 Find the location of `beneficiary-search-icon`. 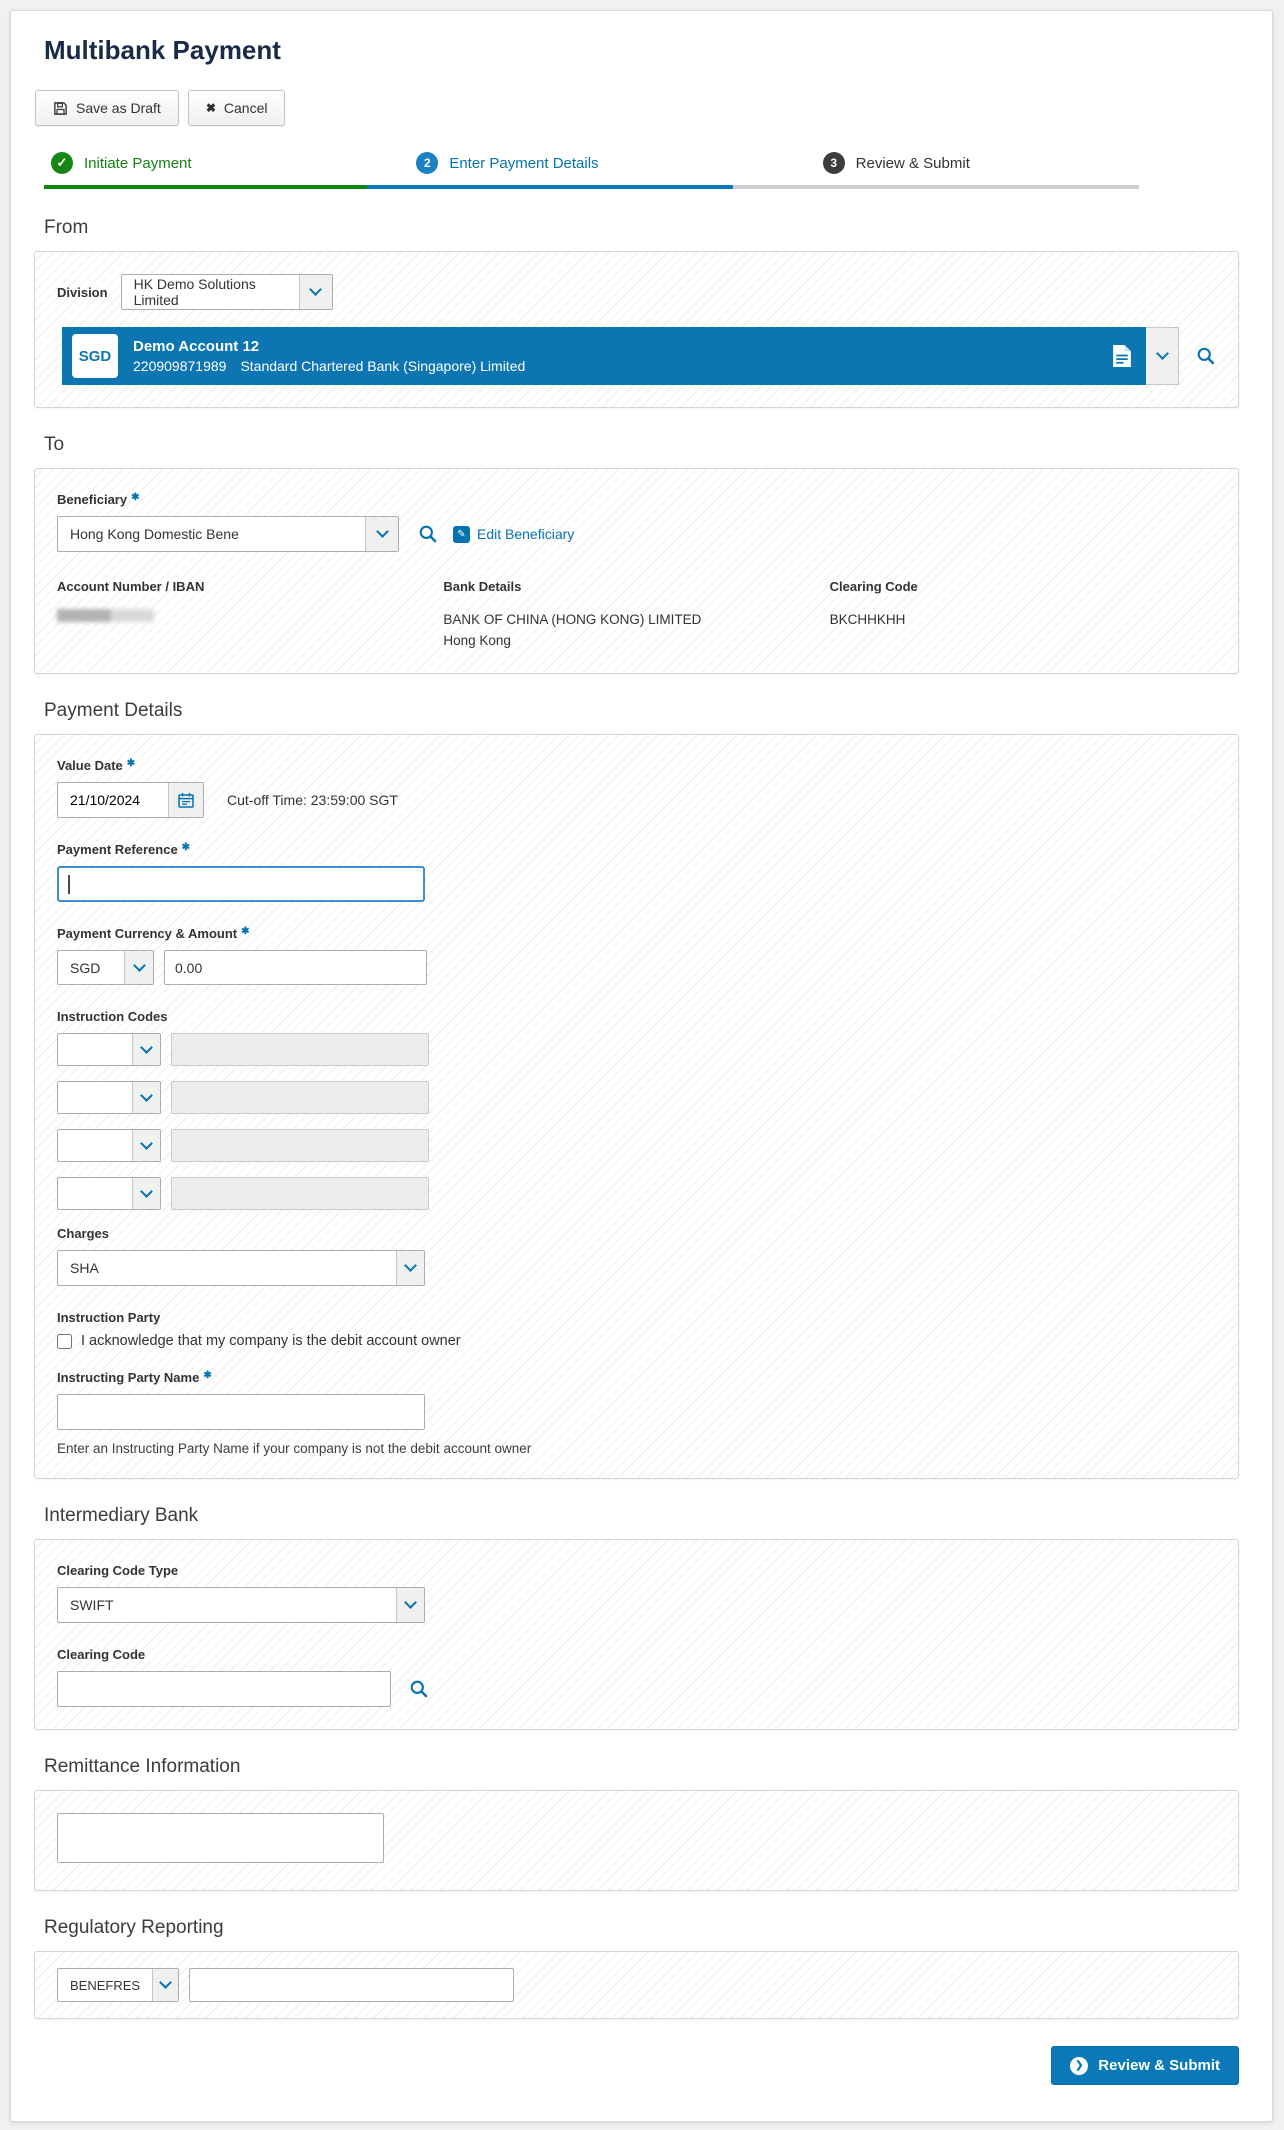

beneficiary-search-icon is located at coordinates (428, 534).